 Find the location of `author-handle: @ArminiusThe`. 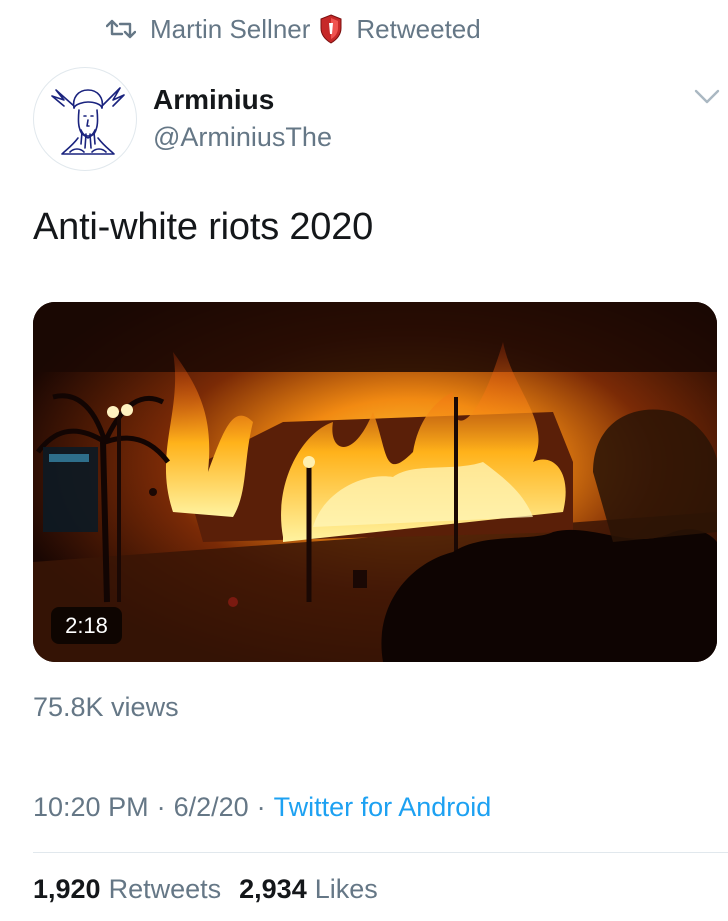

author-handle: @ArminiusThe is located at coordinates (242, 137).